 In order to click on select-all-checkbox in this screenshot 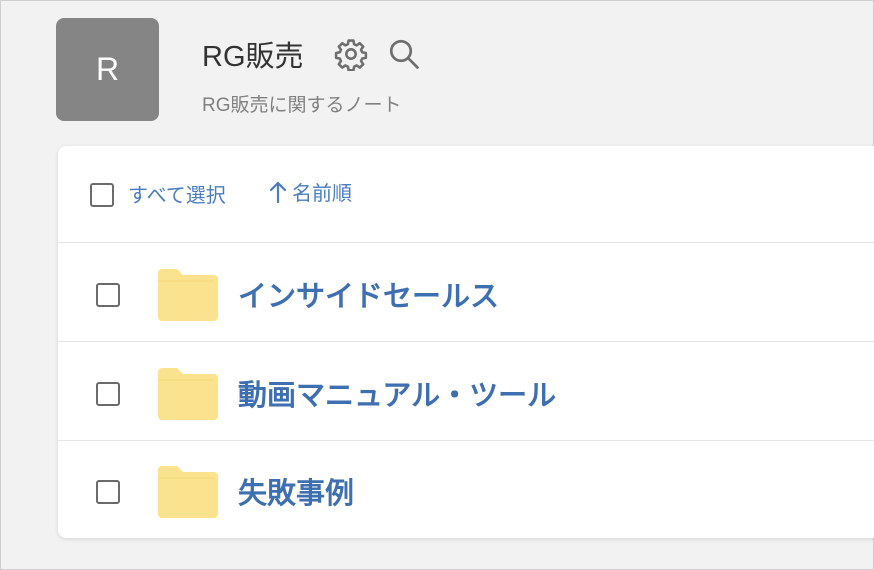, I will do `click(102, 195)`.